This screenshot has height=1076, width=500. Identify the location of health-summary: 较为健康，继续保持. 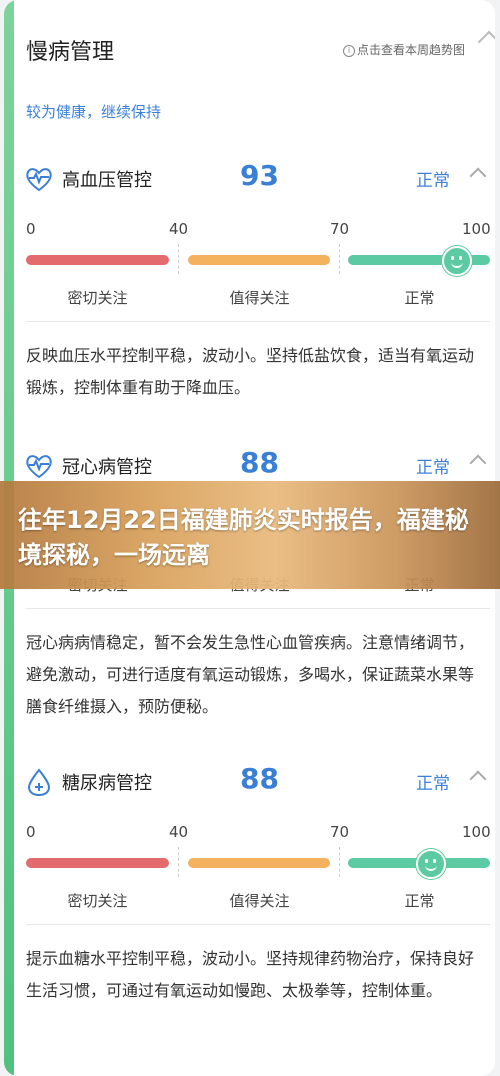
(94, 112).